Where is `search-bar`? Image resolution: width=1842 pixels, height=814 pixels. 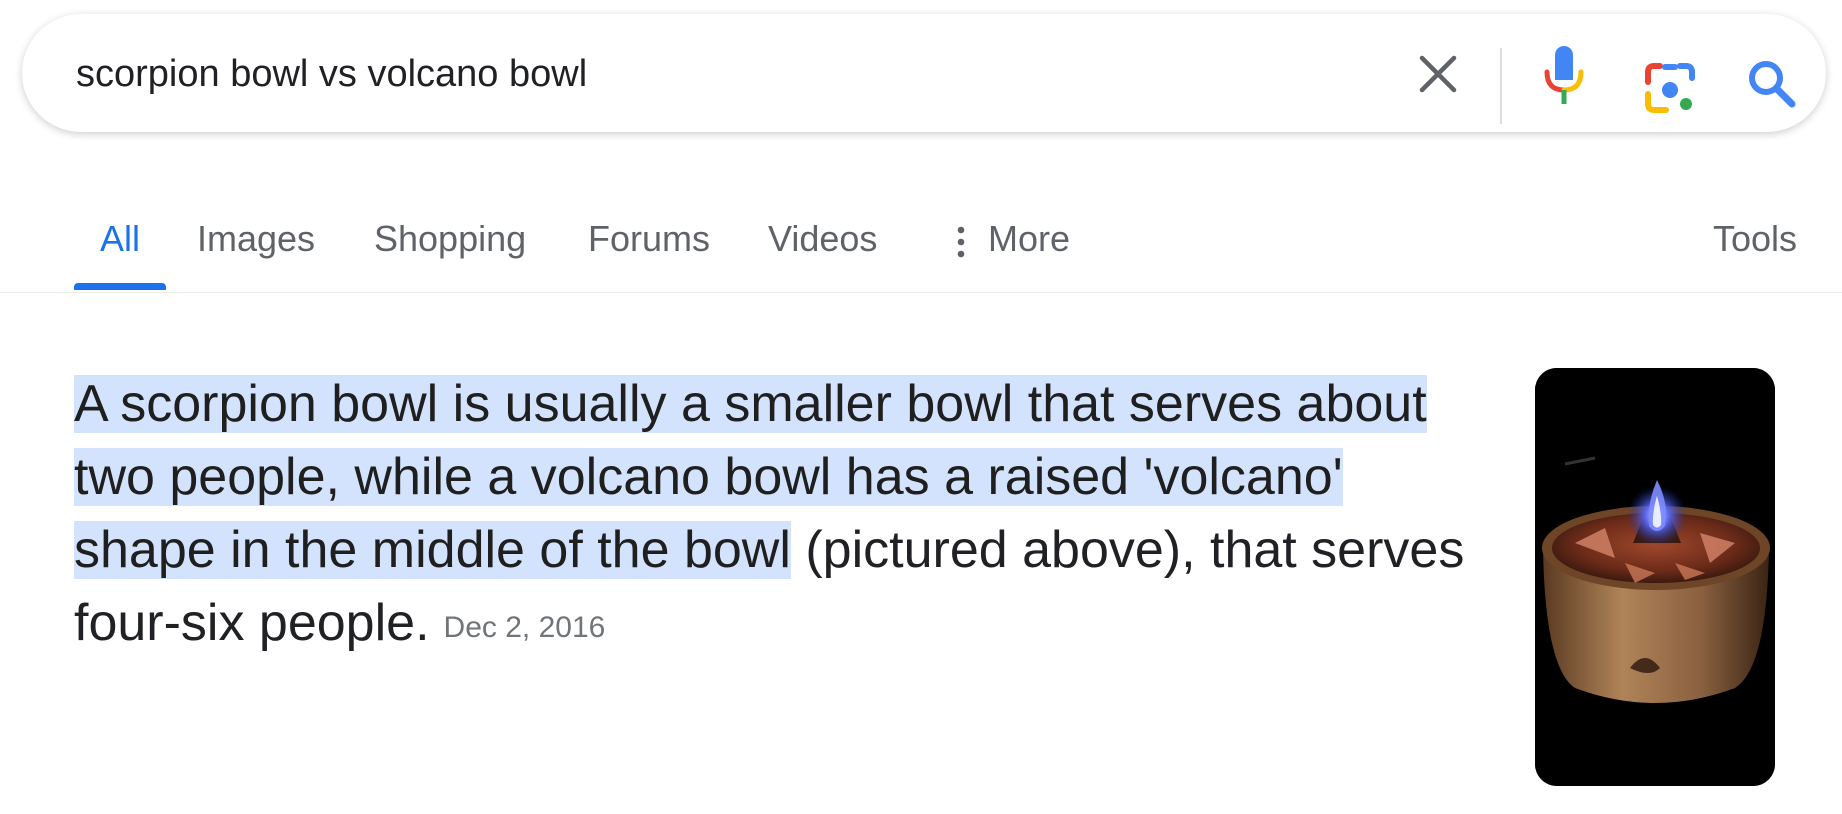
search-bar is located at coordinates (924, 73).